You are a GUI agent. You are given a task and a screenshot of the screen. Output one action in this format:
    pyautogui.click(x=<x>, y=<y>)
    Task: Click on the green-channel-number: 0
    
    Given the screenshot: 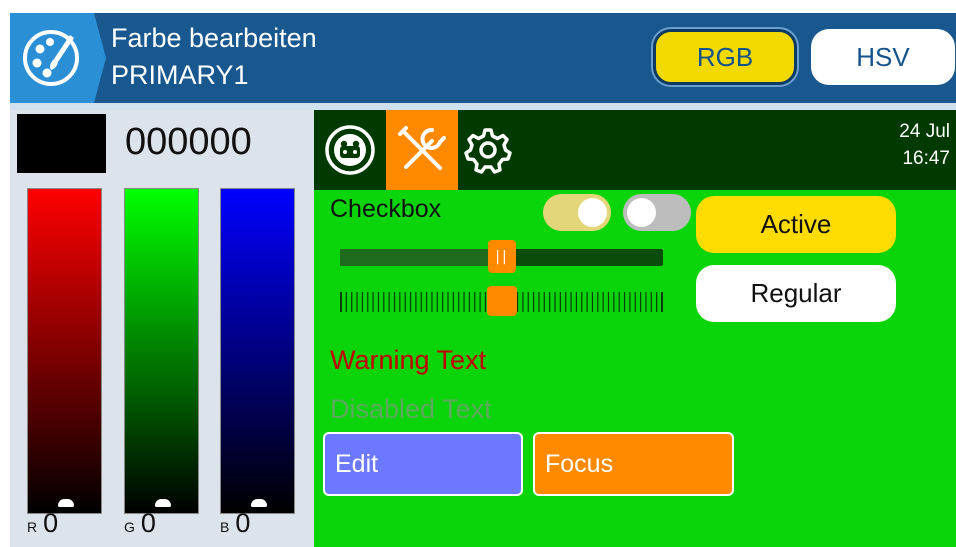 What is the action you would take?
    pyautogui.click(x=148, y=523)
    